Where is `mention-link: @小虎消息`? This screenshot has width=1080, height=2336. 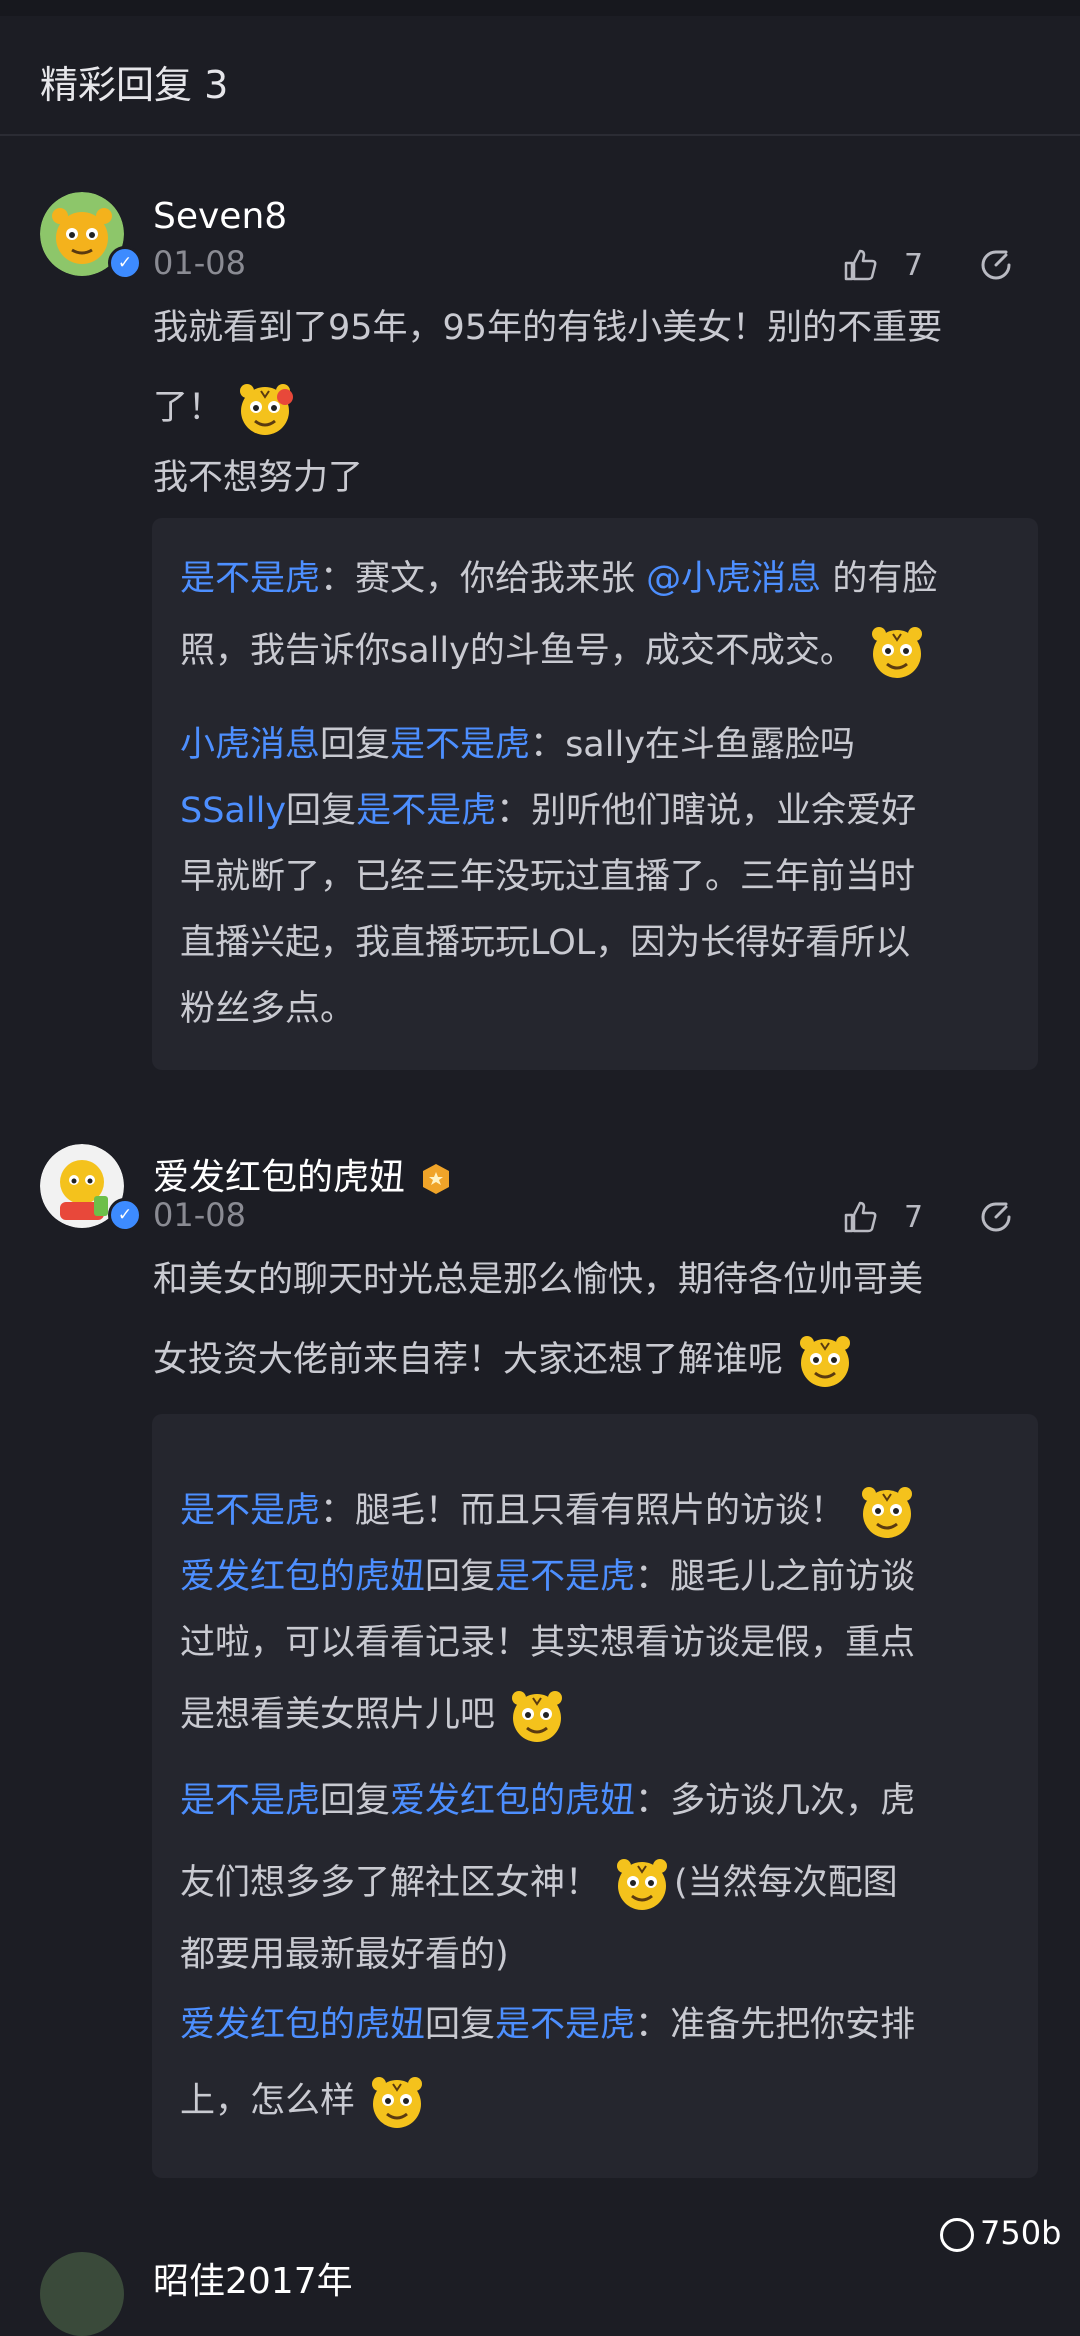
mention-link: @小虎消息 is located at coordinates (733, 579).